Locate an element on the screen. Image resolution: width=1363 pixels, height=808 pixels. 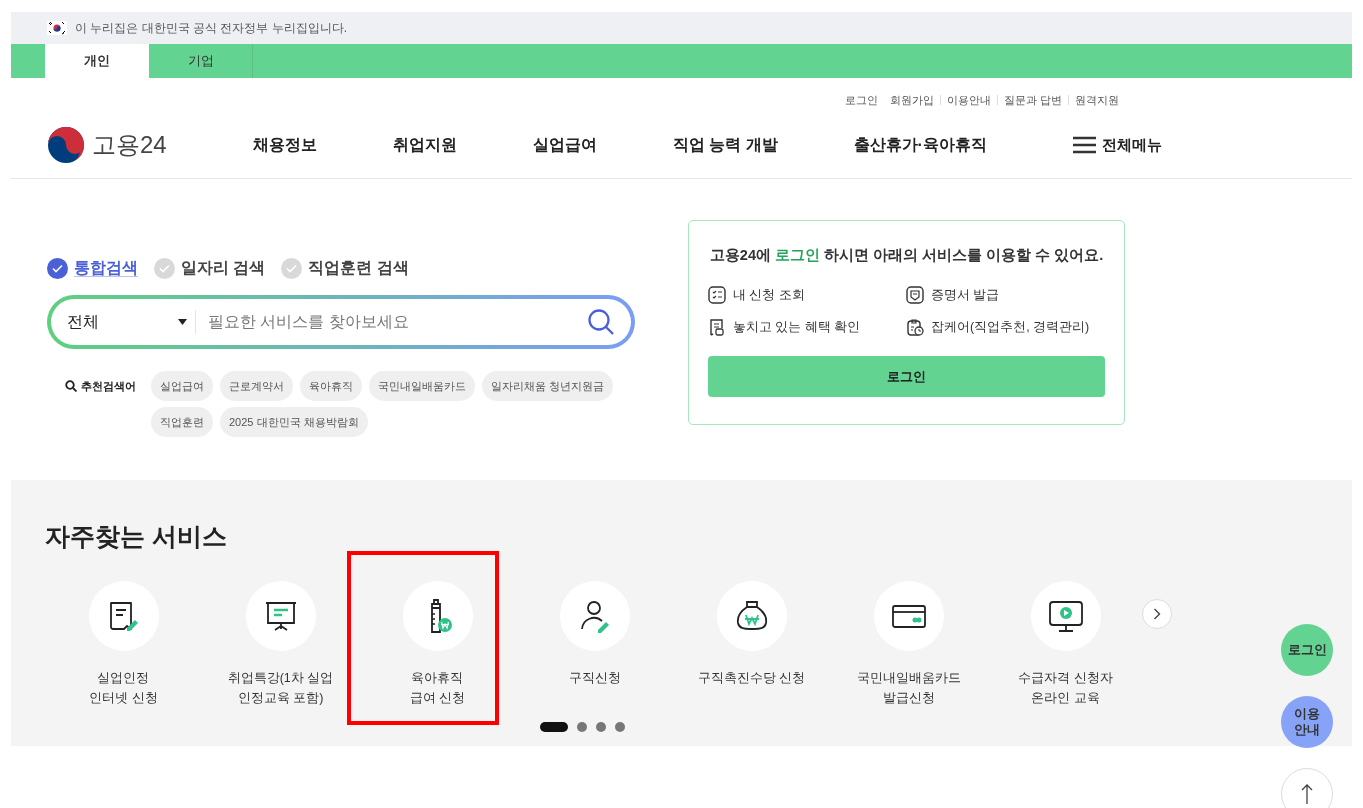
login-prompt-text: 고용24에 로그인 하시면 아래의 서비스를 이용할 수 있어요. is located at coordinates (906, 255).